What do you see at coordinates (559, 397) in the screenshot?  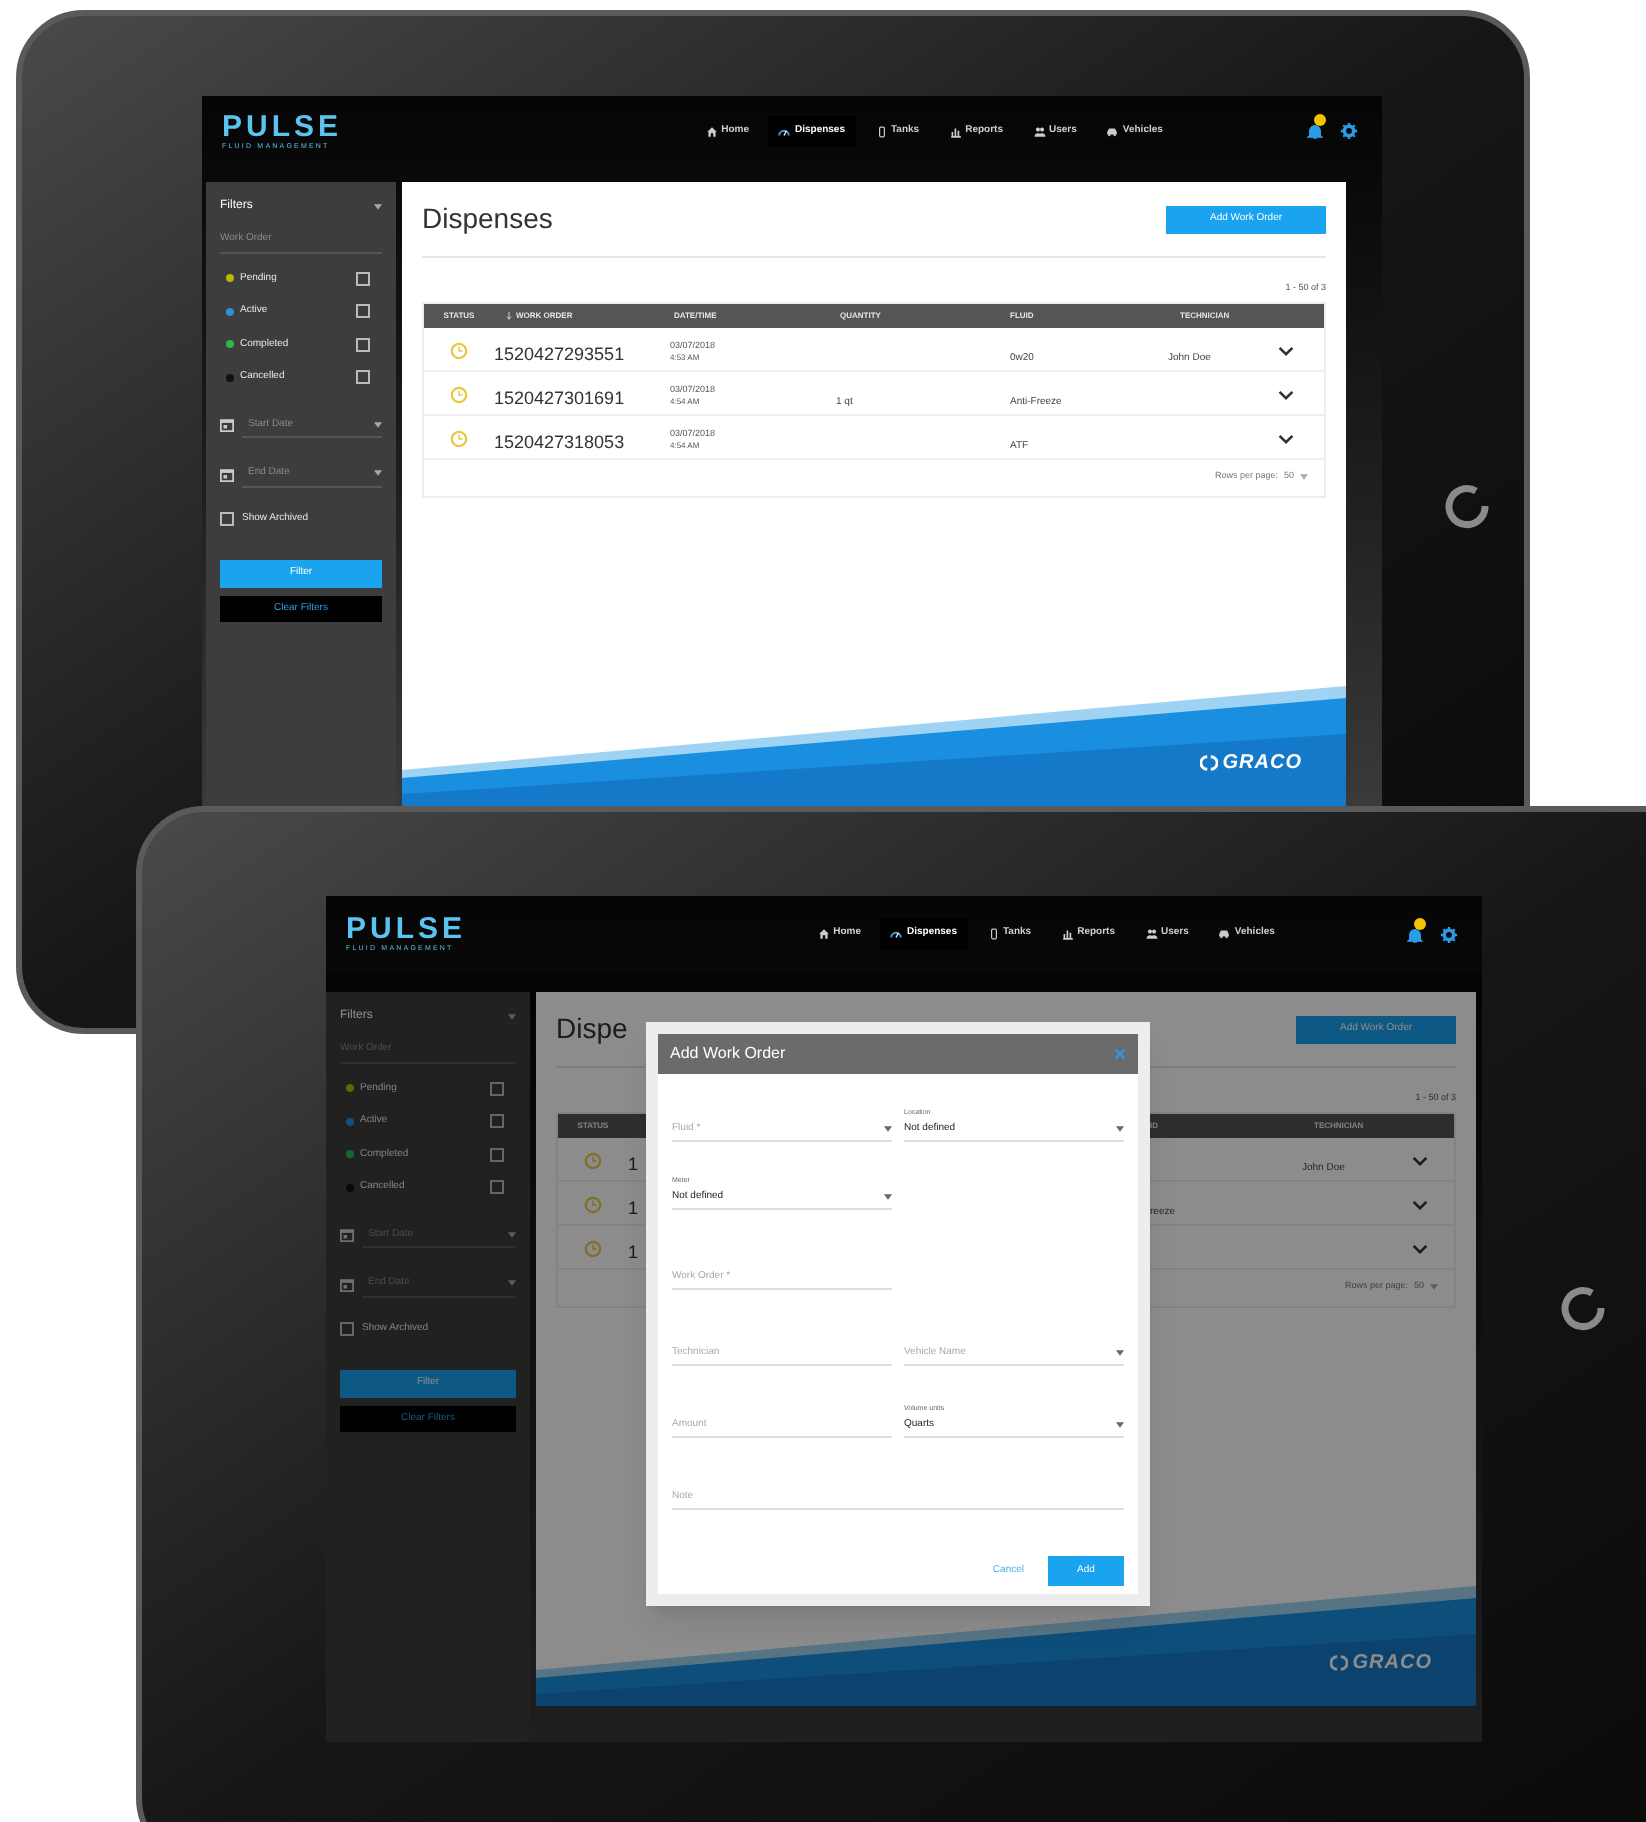 I see `work-order-cell: 1520427301691` at bounding box center [559, 397].